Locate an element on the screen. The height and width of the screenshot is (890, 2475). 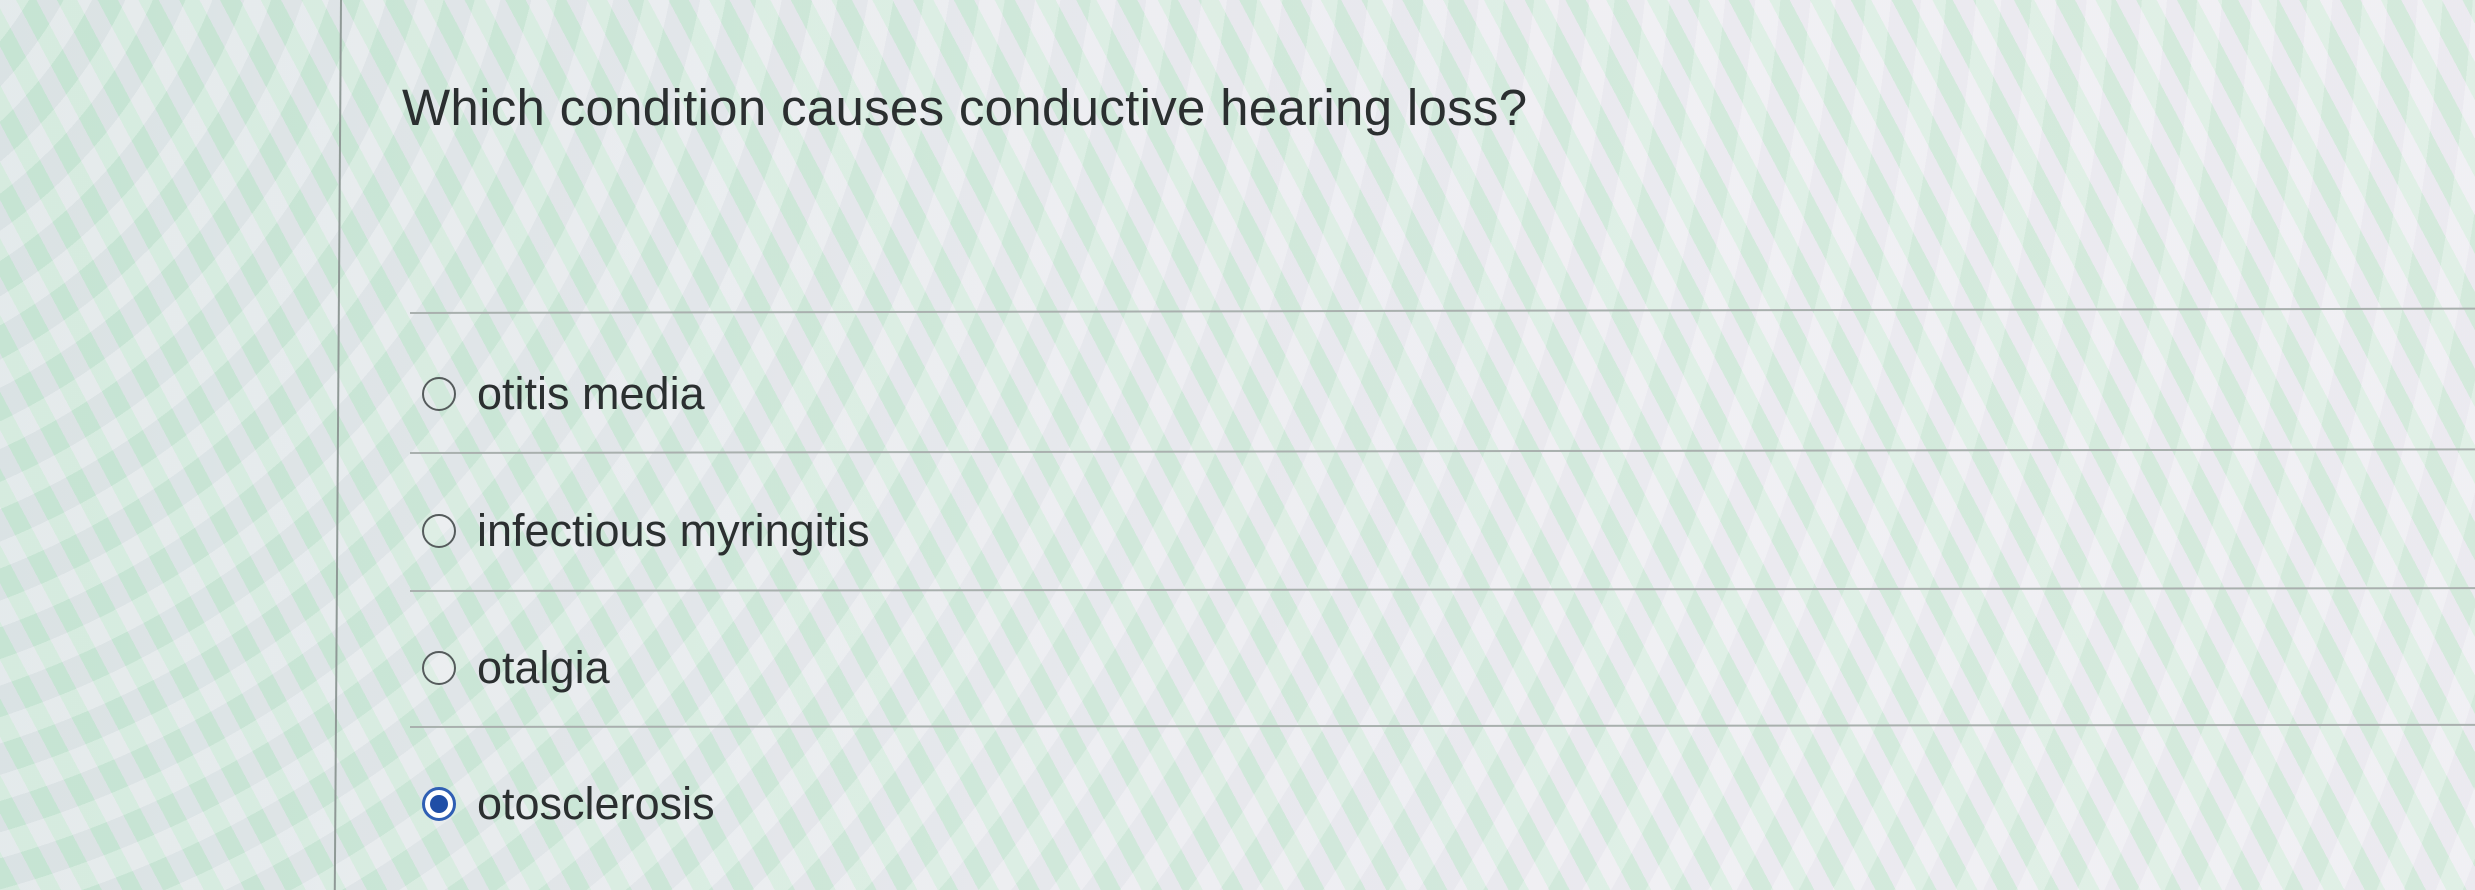
radio-button-selected is located at coordinates (439, 804).